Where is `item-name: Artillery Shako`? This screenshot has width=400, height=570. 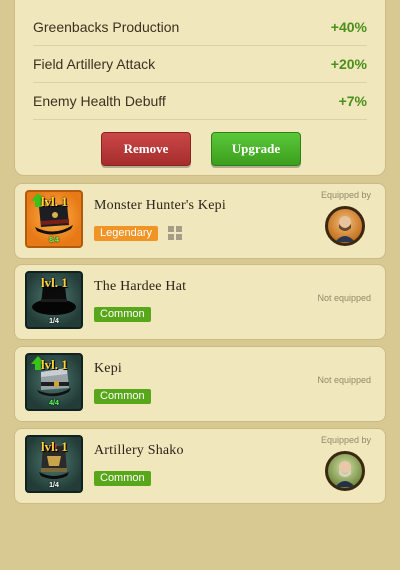
item-name: Artillery Shako is located at coordinates (139, 450).